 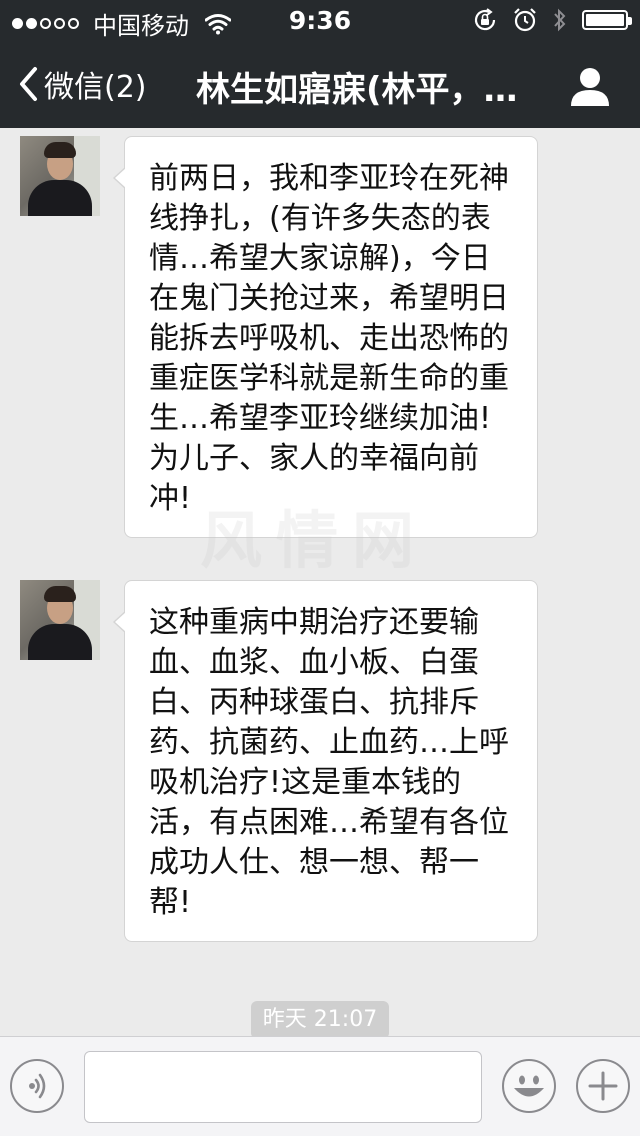 I want to click on person-icon, so click(x=590, y=86).